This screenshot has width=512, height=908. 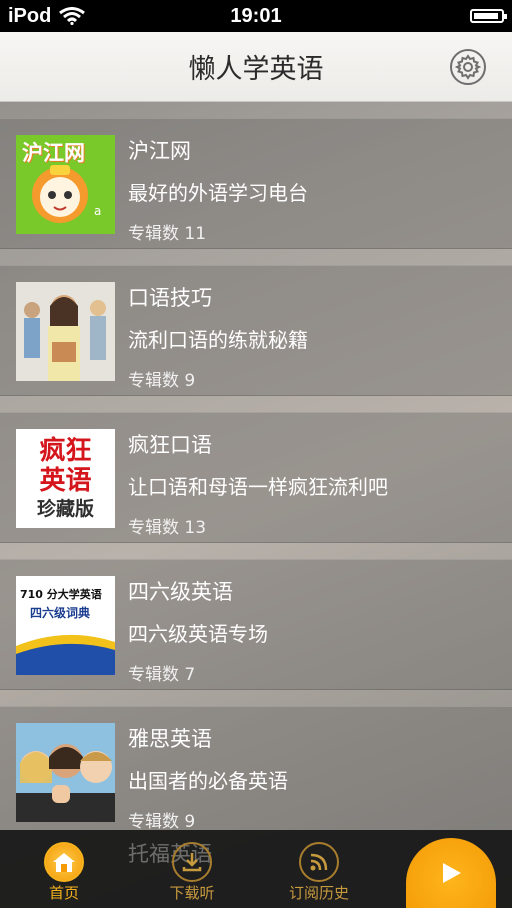 I want to click on tab-label: 下载听, so click(x=192, y=893).